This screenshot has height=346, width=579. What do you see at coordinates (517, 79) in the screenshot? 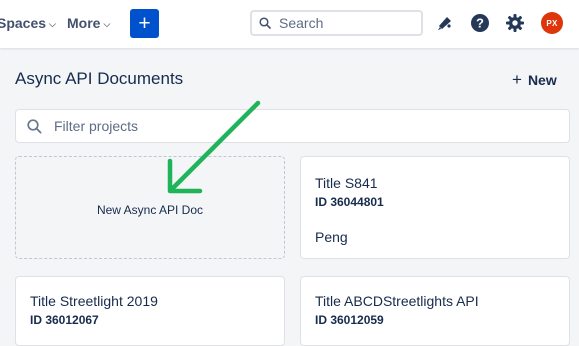
I see `plus-icon: +` at bounding box center [517, 79].